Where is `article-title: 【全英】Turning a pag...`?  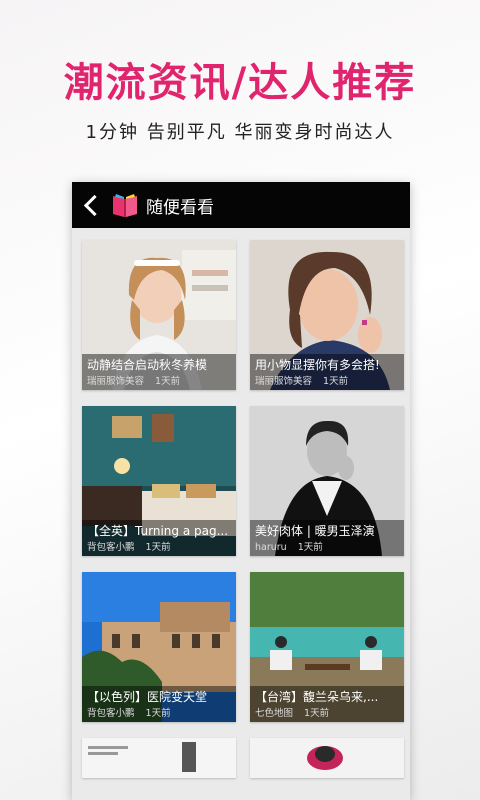 article-title: 【全英】Turning a pag... is located at coordinates (158, 531).